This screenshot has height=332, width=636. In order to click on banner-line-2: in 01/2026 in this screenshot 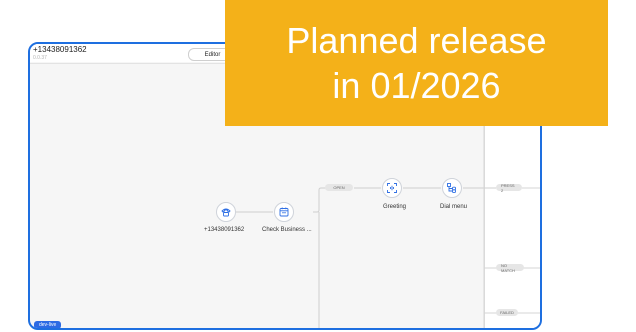, I will do `click(416, 85)`.